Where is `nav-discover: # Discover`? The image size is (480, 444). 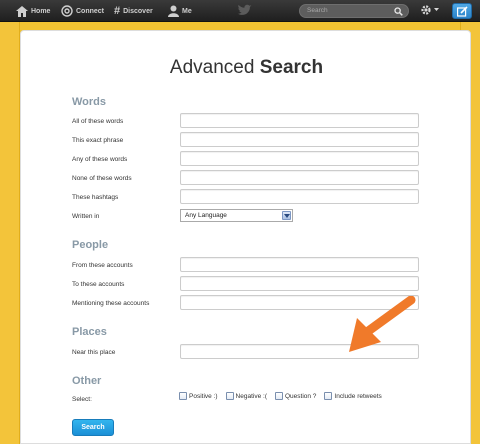 nav-discover: # Discover is located at coordinates (133, 11).